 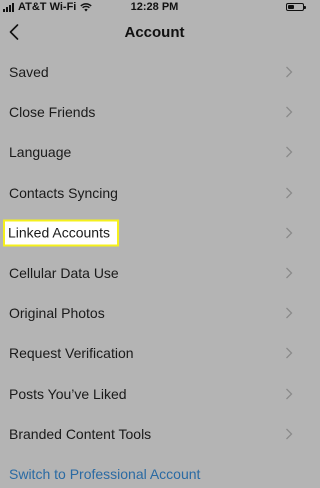 I want to click on menu-item-label: Close Friends, so click(x=52, y=112).